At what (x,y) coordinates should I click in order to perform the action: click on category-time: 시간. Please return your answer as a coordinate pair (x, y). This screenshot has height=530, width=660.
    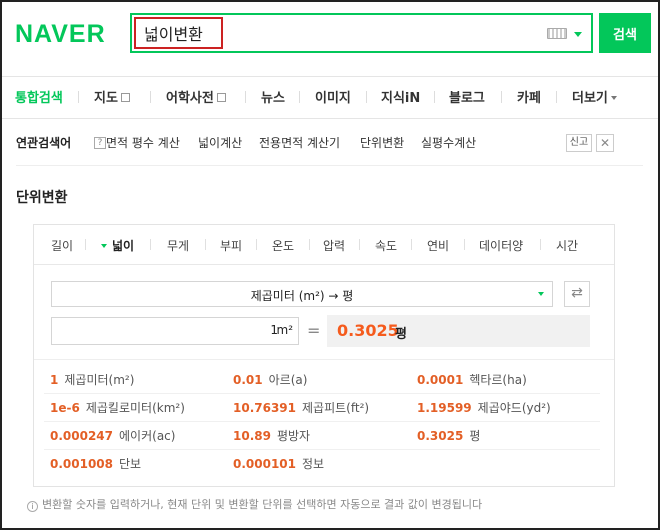
    Looking at the image, I should click on (567, 245).